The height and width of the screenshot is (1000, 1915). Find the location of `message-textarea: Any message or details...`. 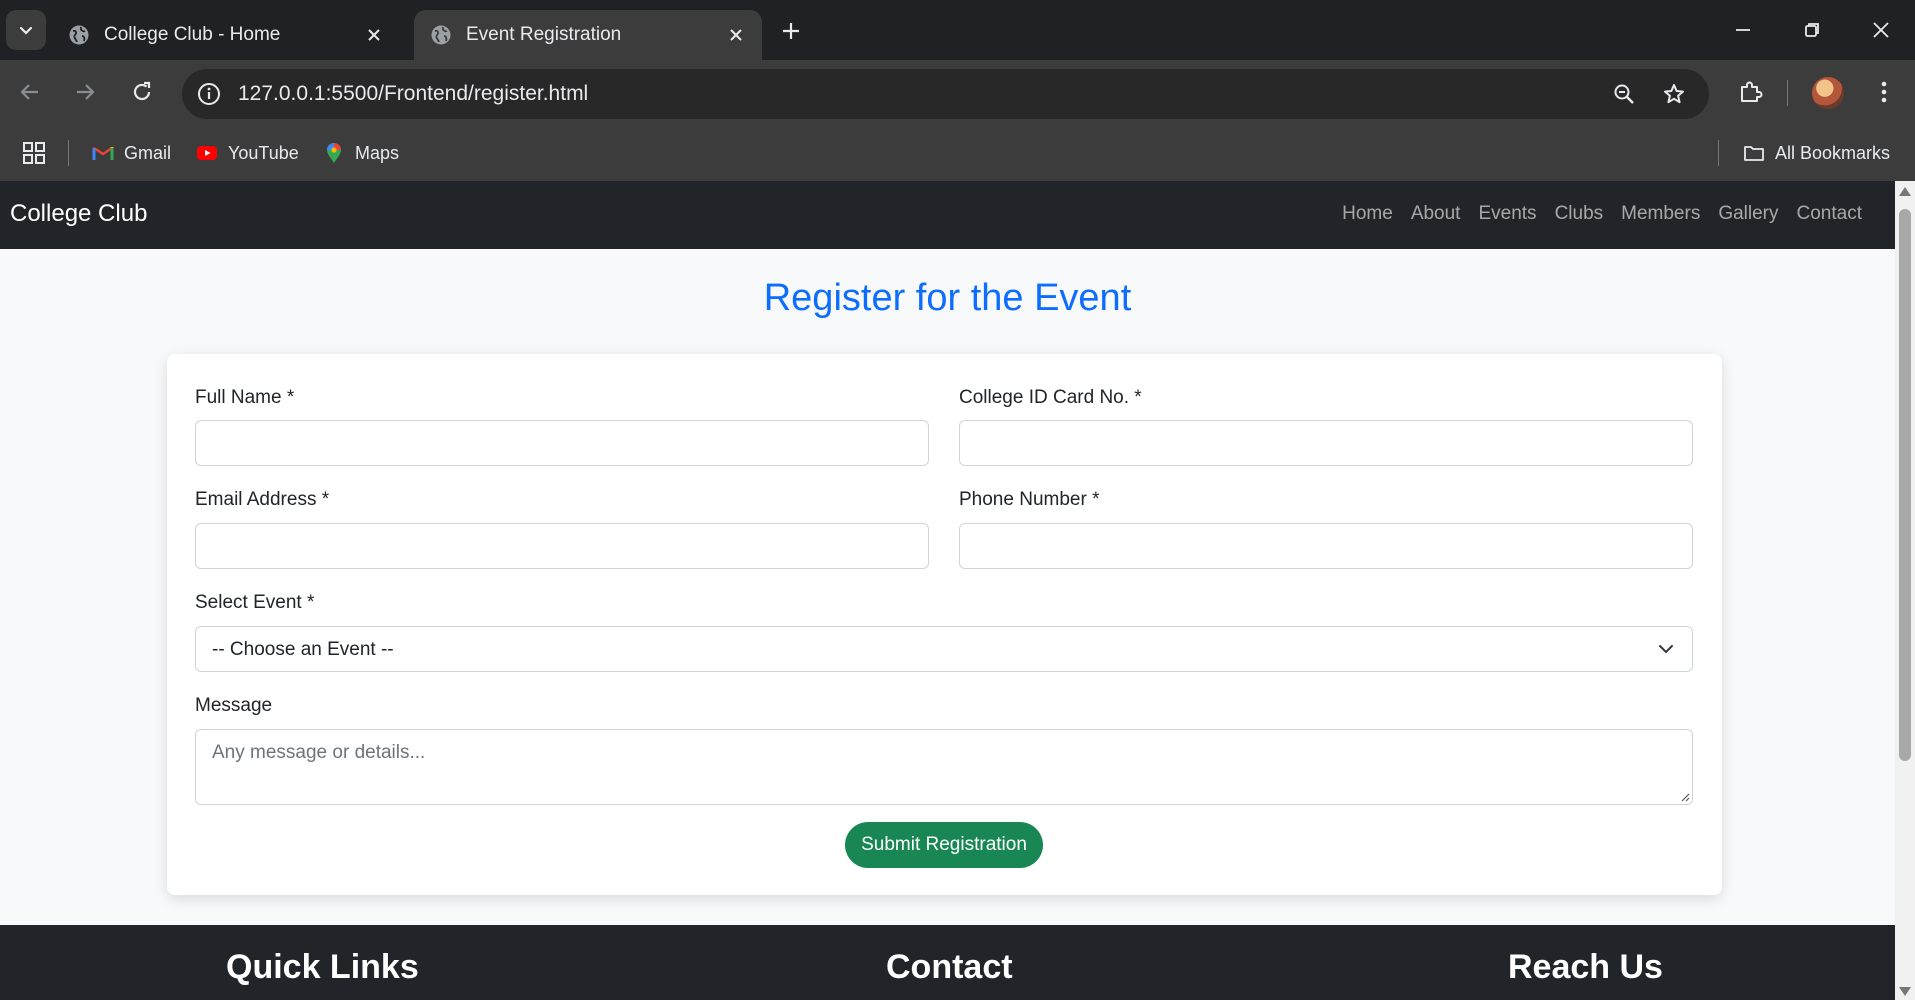

message-textarea: Any message or details... is located at coordinates (944, 767).